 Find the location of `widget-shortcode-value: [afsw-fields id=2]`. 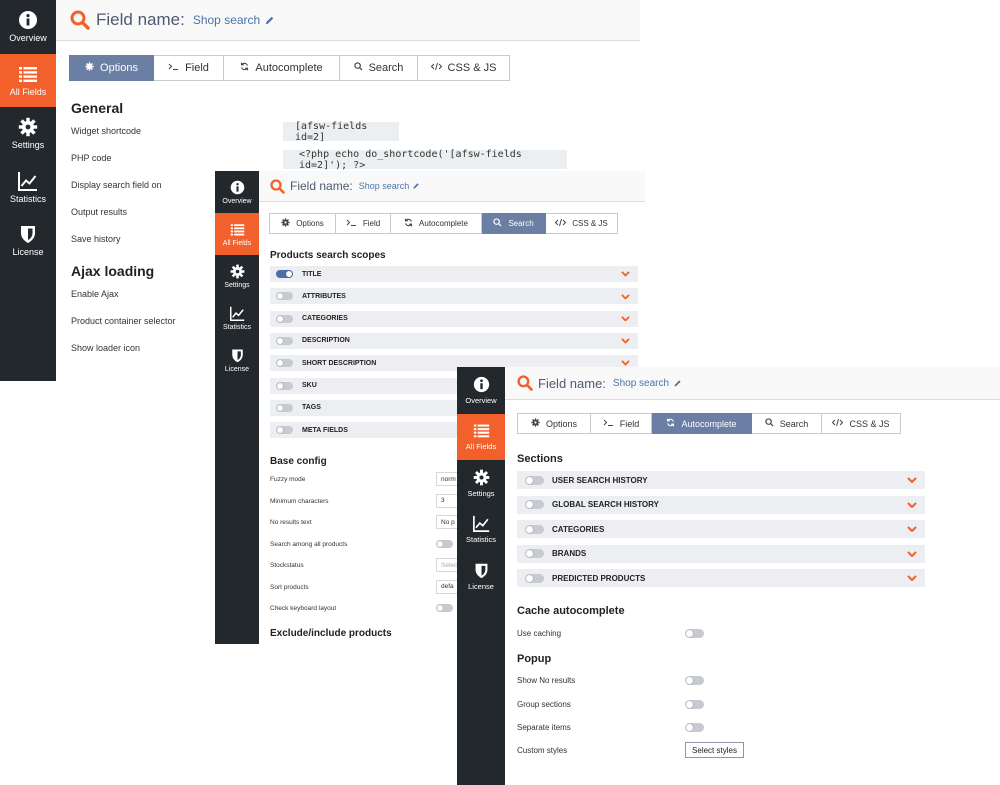

widget-shortcode-value: [afsw-fields id=2] is located at coordinates (341, 132).